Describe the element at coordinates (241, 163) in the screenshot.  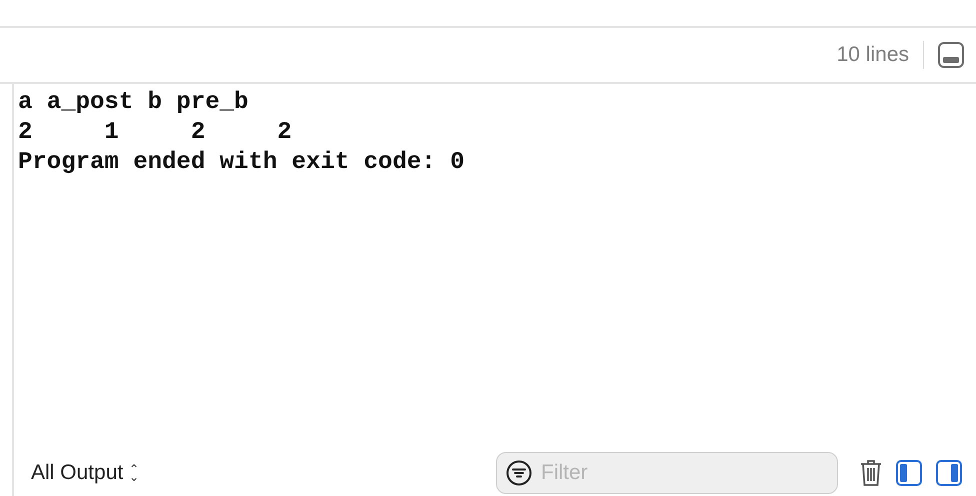
I see `console-line: Program ended with exit code: 0` at that location.